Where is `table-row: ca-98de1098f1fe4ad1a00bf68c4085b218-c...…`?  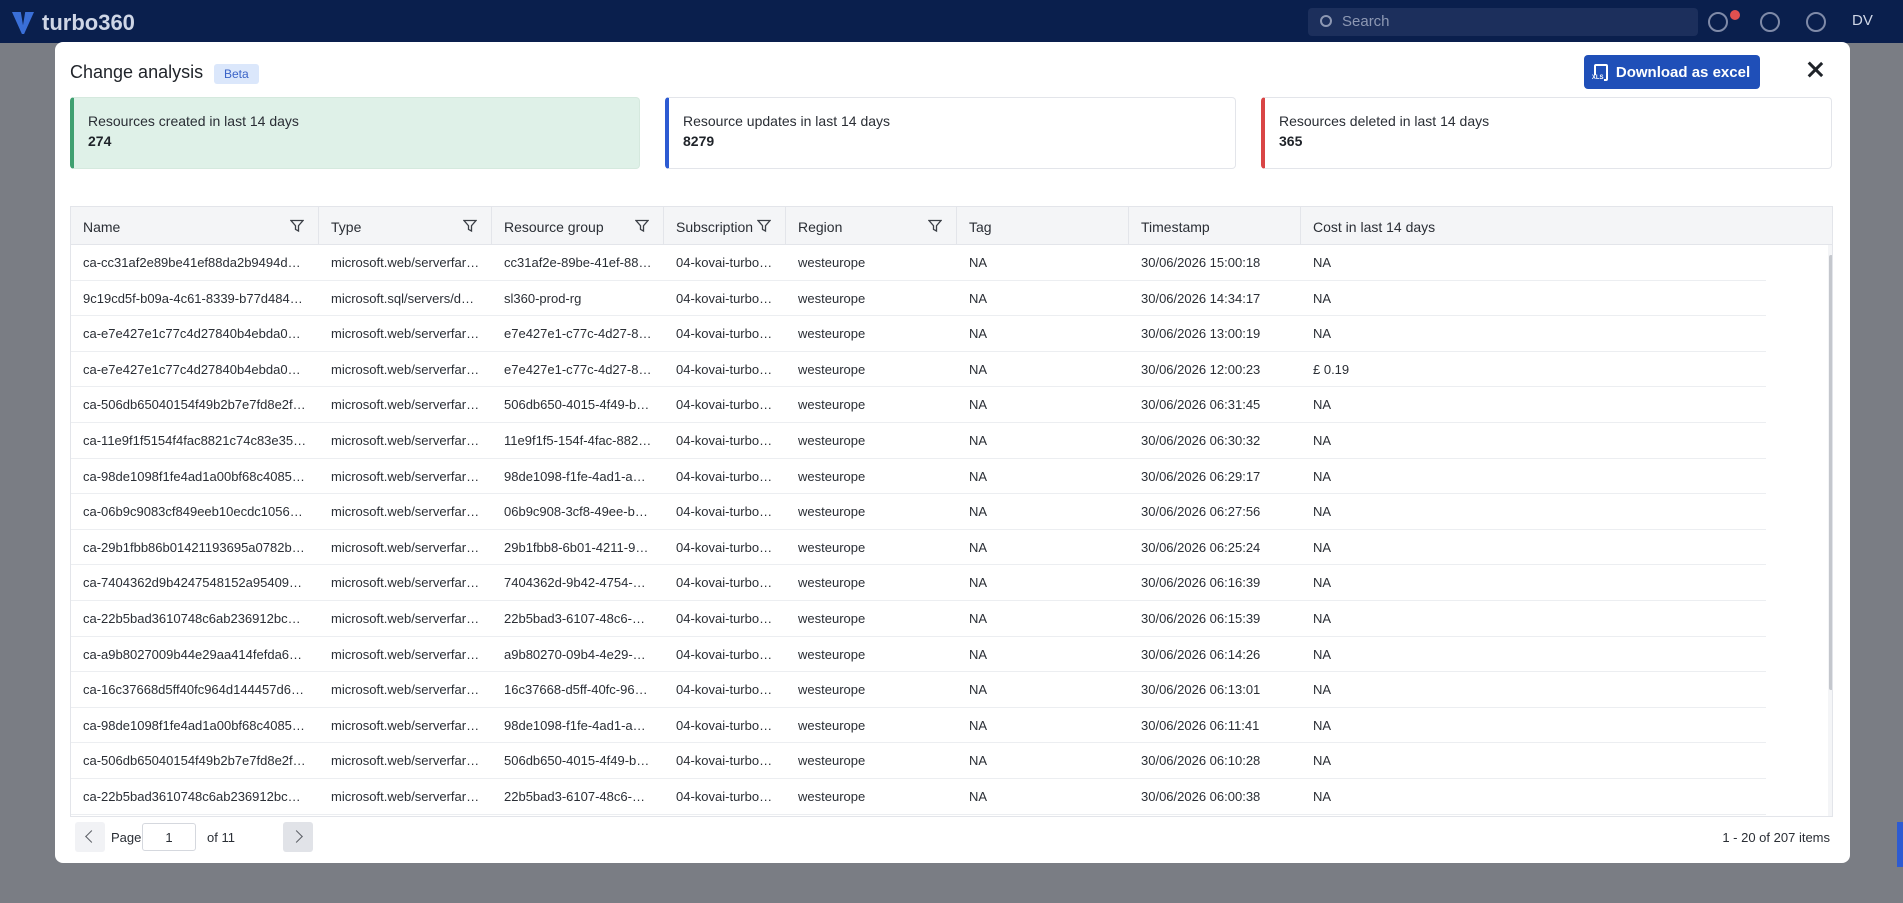
table-row: ca-98de1098f1fe4ad1a00bf68c4085b218-c...… is located at coordinates (918, 477).